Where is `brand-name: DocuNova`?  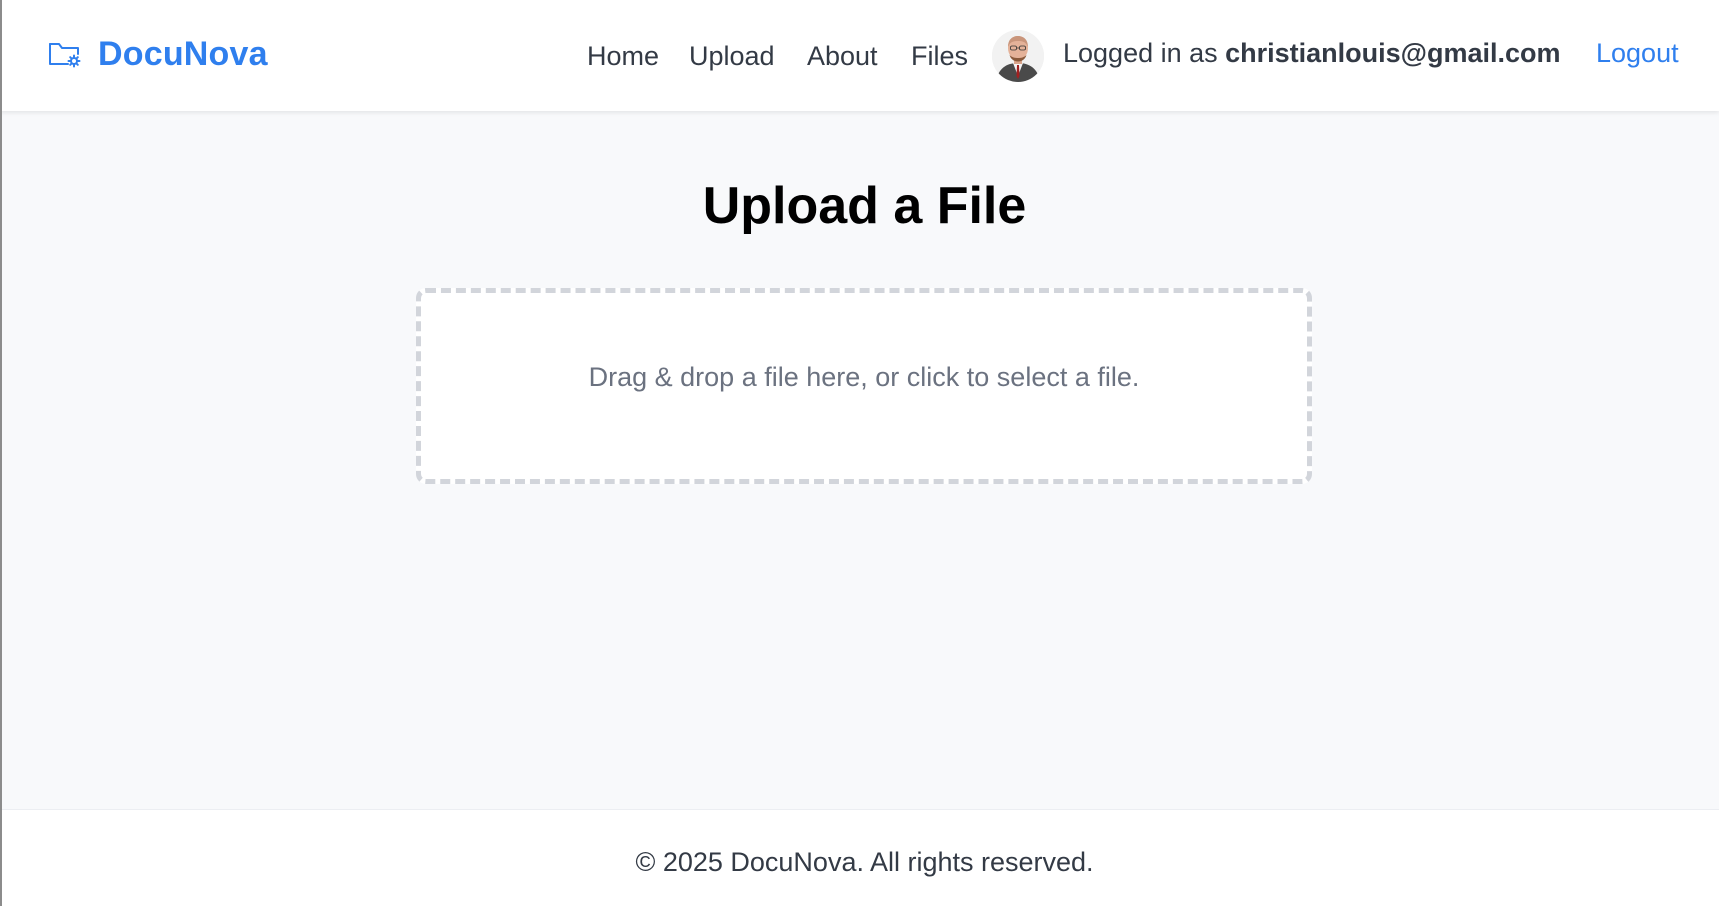
brand-name: DocuNova is located at coordinates (183, 53).